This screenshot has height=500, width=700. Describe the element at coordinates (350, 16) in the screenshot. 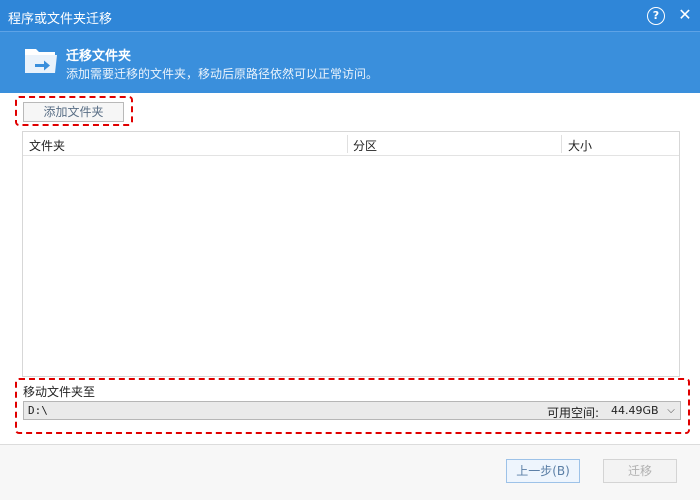

I see `window-titlebar: 程序或文件夹迁移 ? ✕` at that location.